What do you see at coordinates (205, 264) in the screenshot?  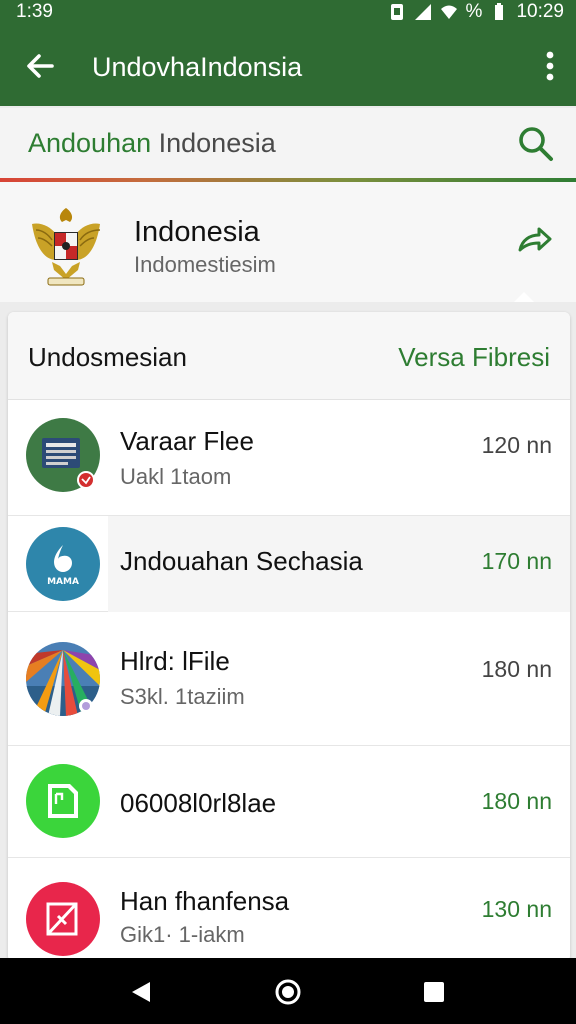 I see `country-subtitle: Indomestiesim` at bounding box center [205, 264].